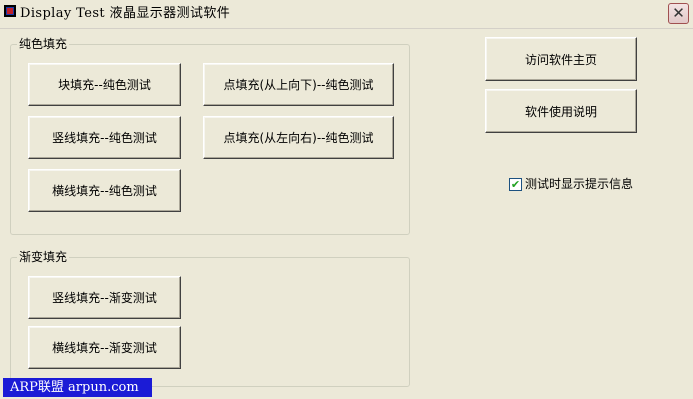 This screenshot has width=693, height=399. What do you see at coordinates (10, 11) in the screenshot?
I see `app-icon` at bounding box center [10, 11].